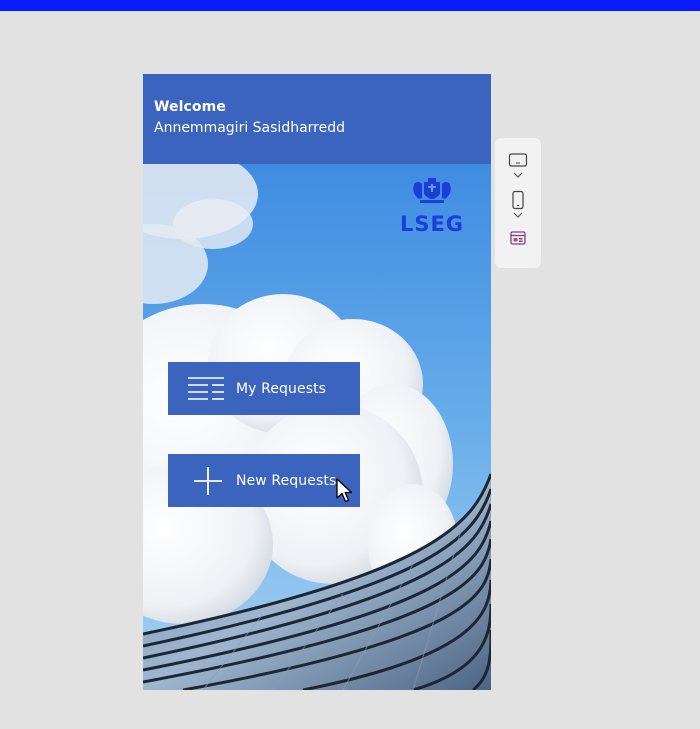  I want to click on lseg-logo: LSEG, so click(432, 207).